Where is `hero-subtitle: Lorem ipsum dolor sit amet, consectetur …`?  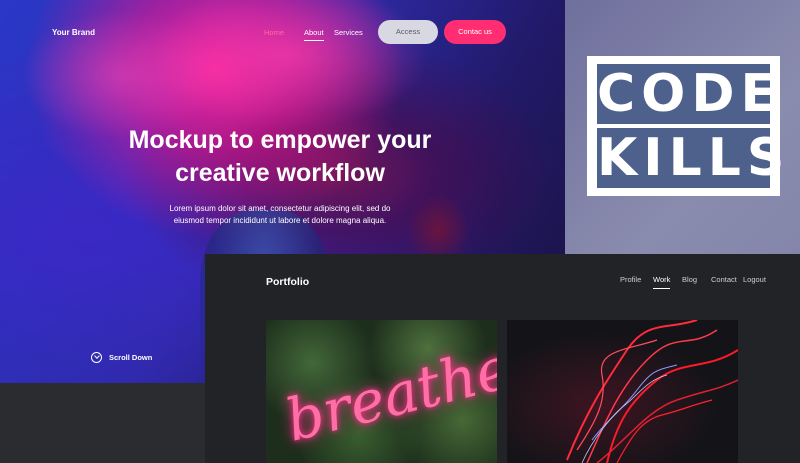 hero-subtitle: Lorem ipsum dolor sit amet, consectetur … is located at coordinates (280, 214).